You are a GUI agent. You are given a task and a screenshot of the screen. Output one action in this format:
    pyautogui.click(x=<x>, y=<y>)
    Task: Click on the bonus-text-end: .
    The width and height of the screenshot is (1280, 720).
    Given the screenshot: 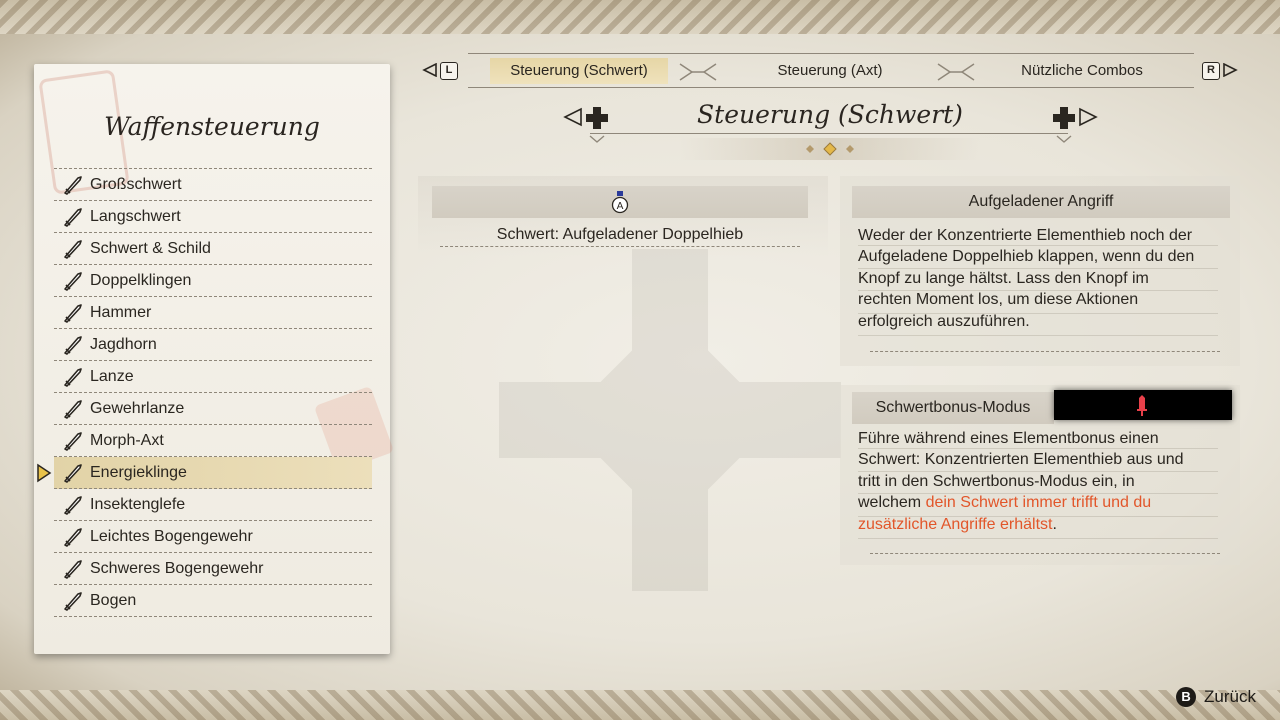 What is the action you would take?
    pyautogui.click(x=1054, y=524)
    